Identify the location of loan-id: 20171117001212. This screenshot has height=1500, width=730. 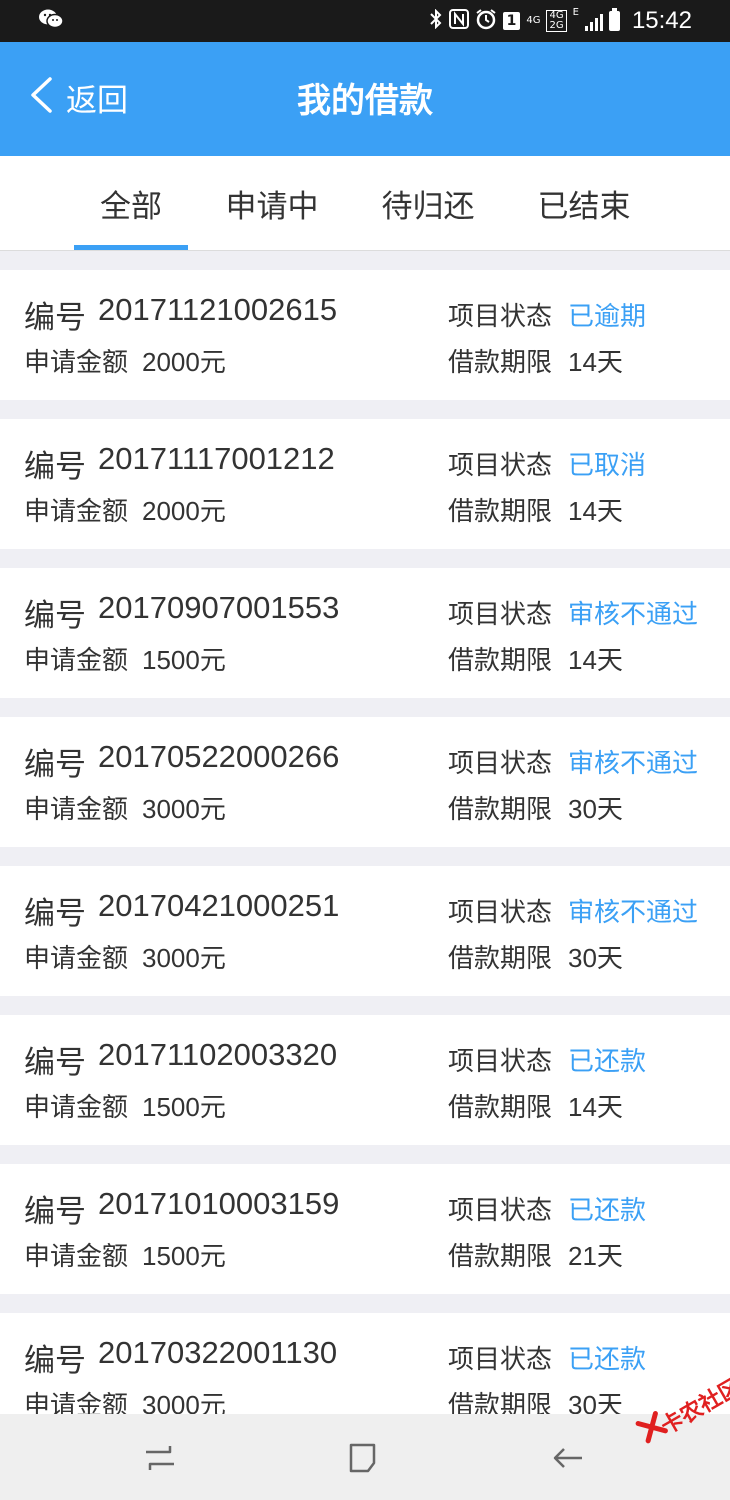
(216, 458).